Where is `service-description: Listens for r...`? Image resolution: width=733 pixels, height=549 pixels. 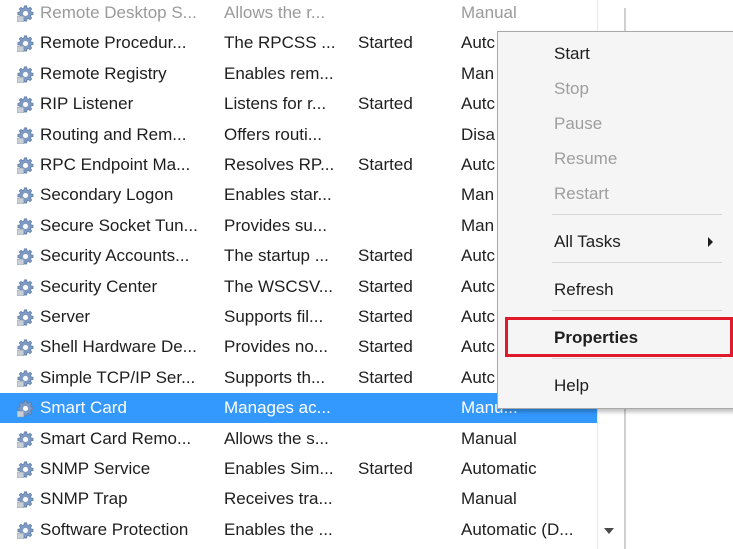
service-description: Listens for r... is located at coordinates (275, 104).